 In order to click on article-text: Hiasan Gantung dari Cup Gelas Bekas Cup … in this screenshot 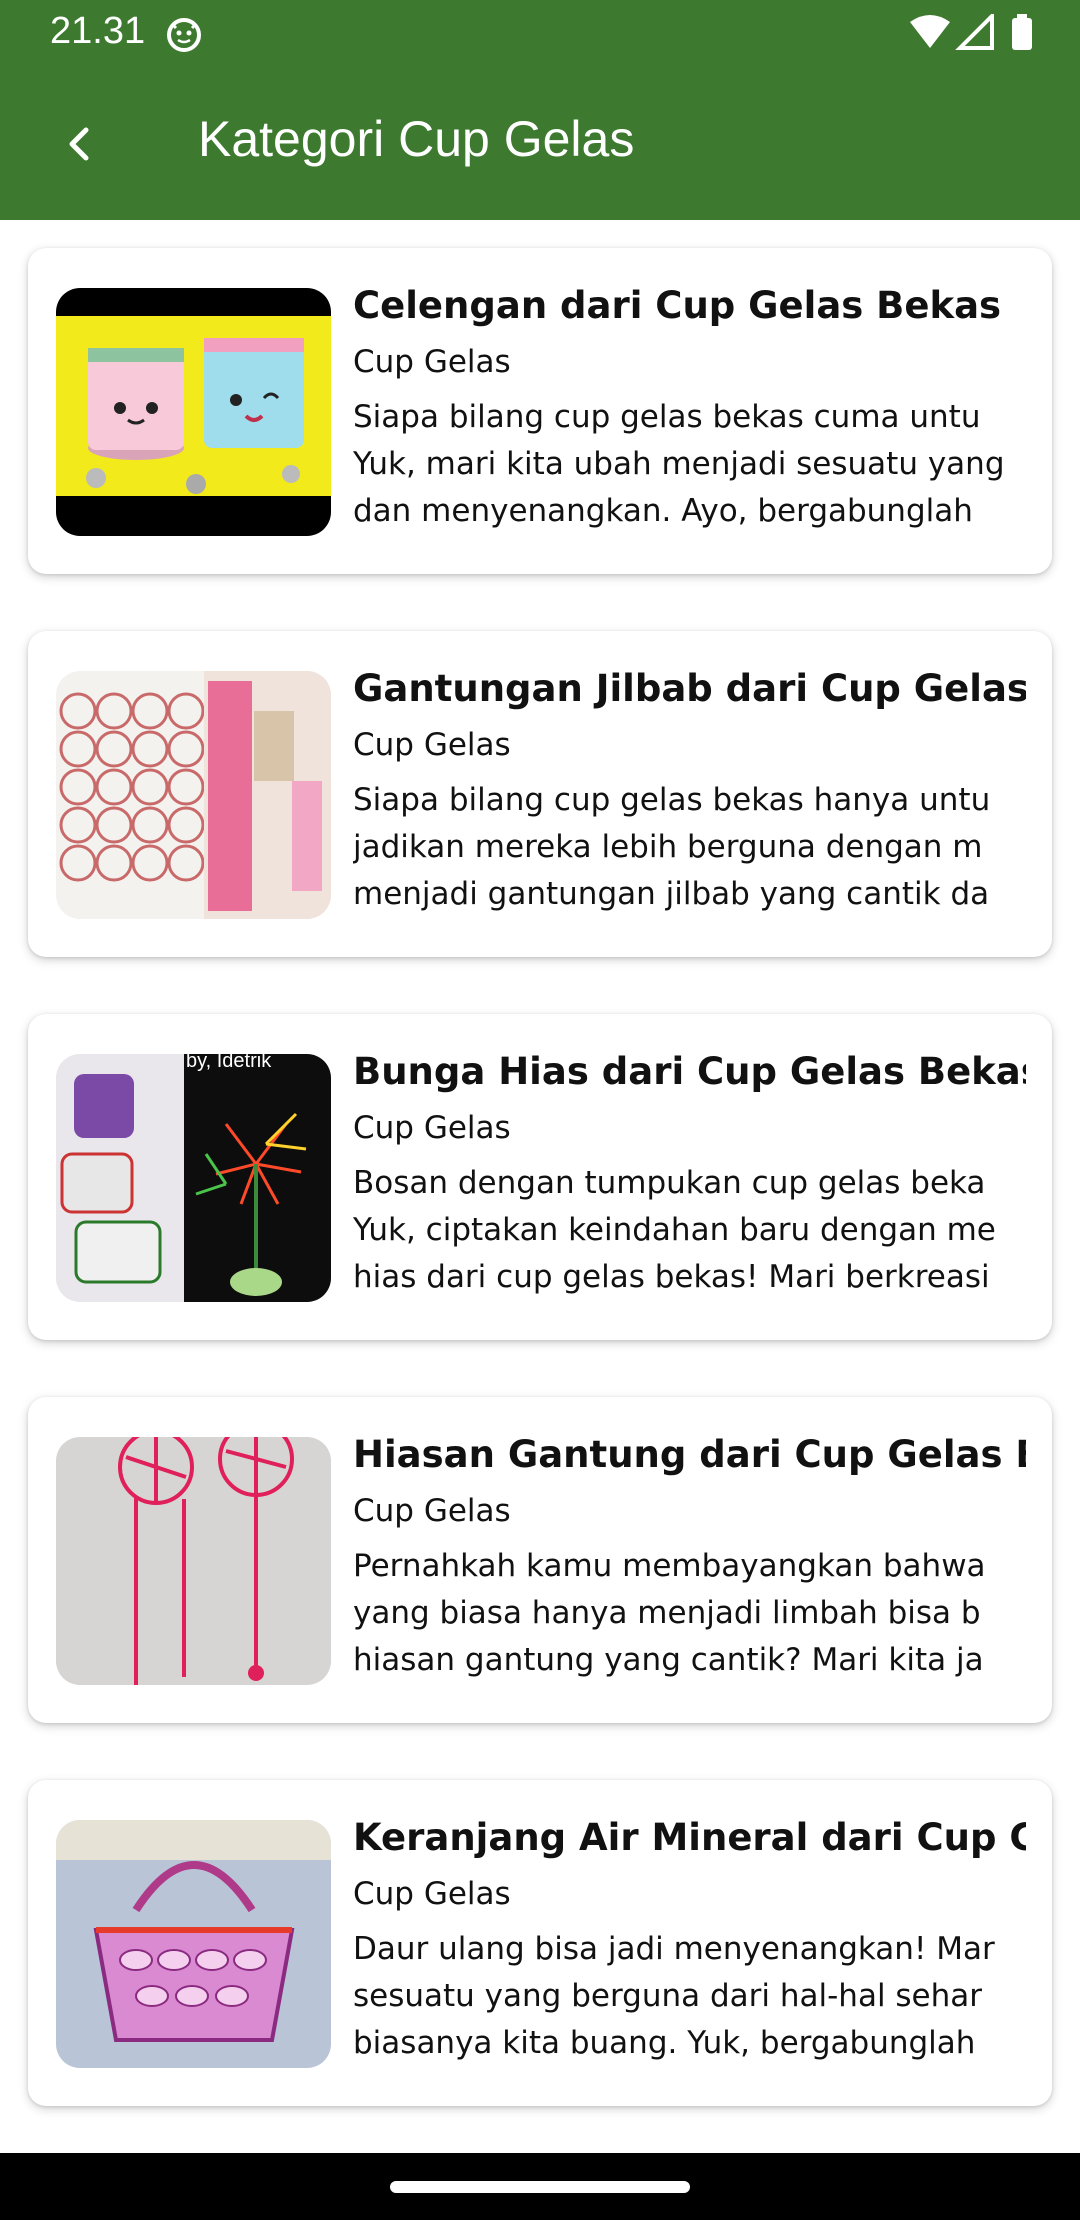, I will do `click(689, 1555)`.